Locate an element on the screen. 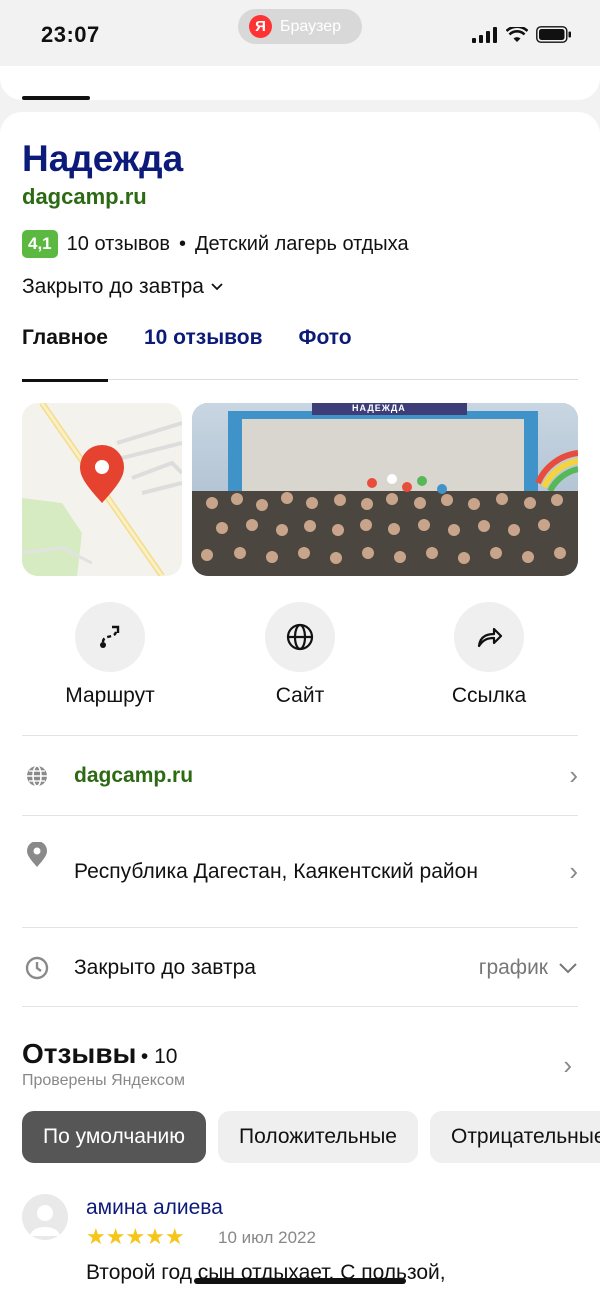 Image resolution: width=600 pixels, height=1297 pixels. review-filters: По умолчанию Положительные Отрицательные is located at coordinates (311, 1137).